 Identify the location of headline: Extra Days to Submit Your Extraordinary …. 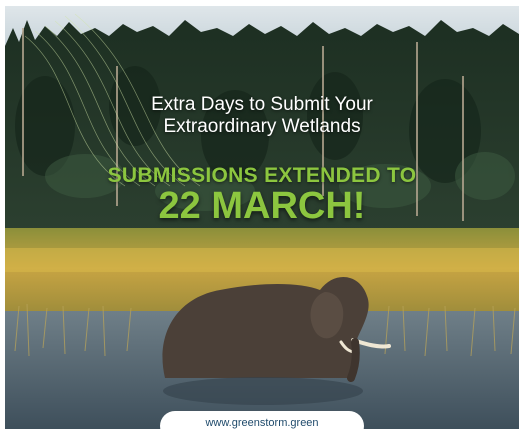
(262, 116).